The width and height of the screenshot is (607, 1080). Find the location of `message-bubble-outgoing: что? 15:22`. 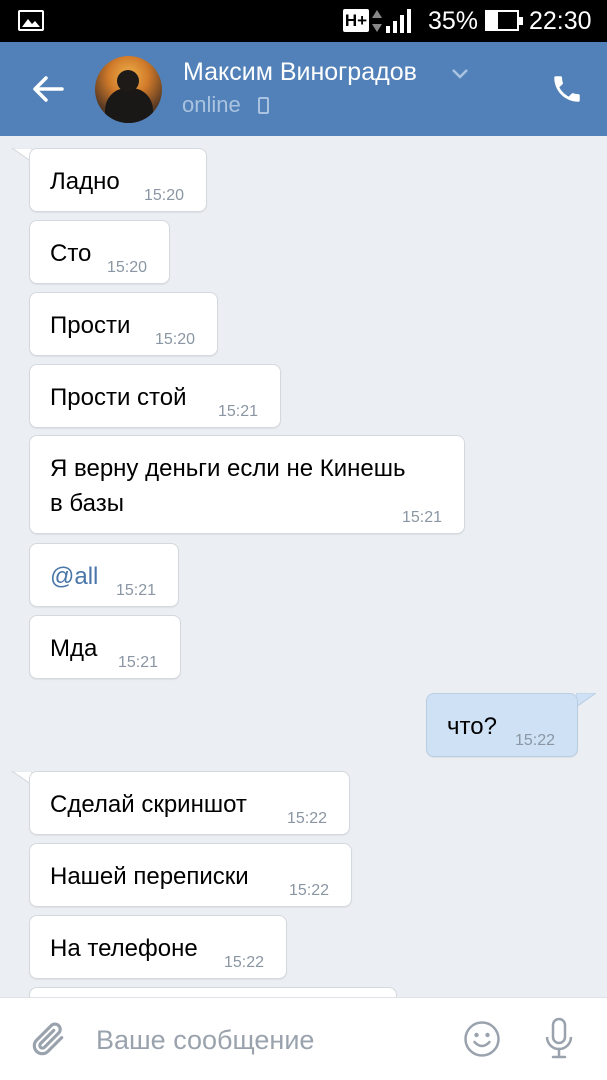

message-bubble-outgoing: что? 15:22 is located at coordinates (502, 725).